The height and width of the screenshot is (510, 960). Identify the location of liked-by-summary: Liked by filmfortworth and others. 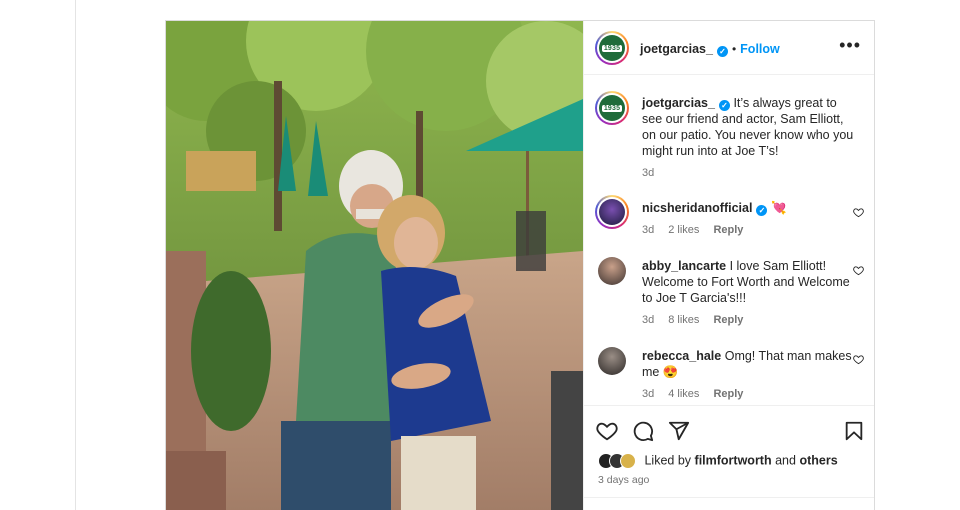
(718, 461).